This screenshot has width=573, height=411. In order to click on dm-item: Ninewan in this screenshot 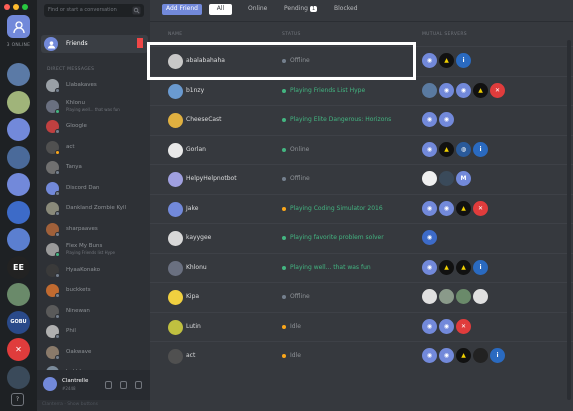, I will do `click(96, 312)`.